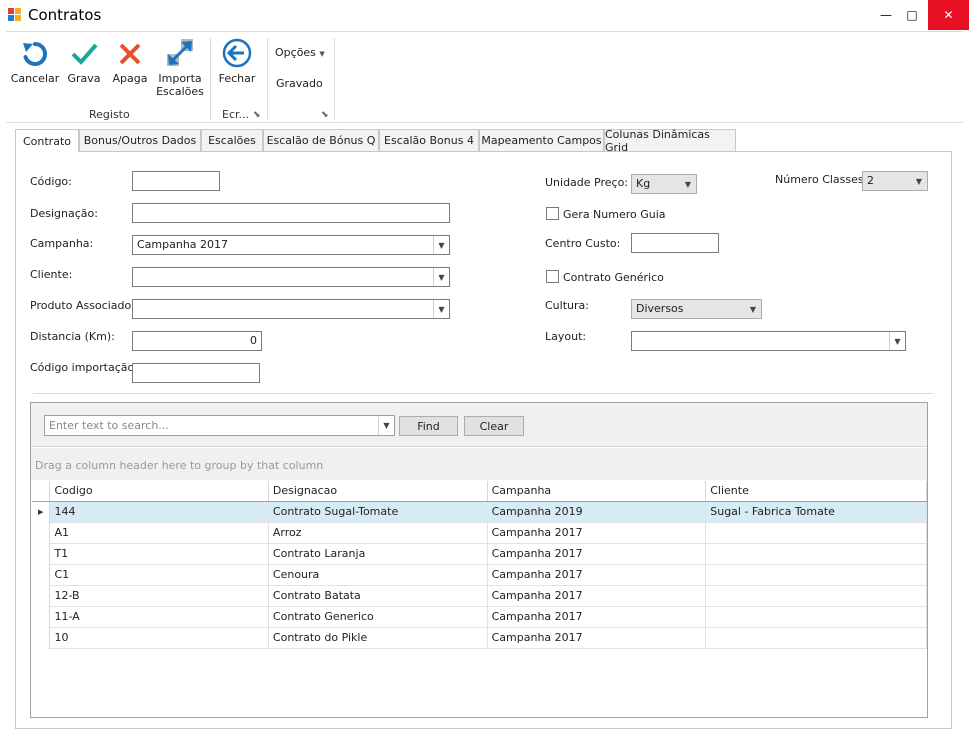 This screenshot has width=969, height=741. I want to click on tab-escalao-bonus-q: Escalão de Bónus Q, so click(321, 140).